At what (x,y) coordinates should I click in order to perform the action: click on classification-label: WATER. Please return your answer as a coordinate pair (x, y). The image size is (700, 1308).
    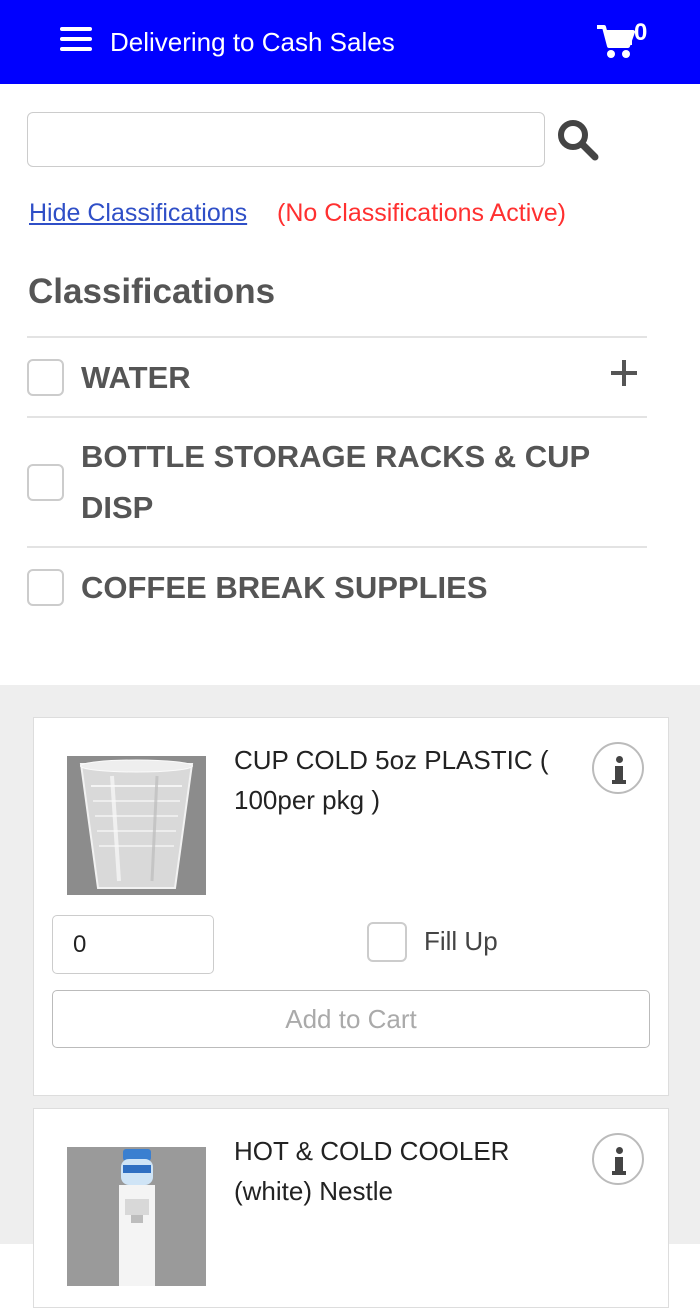
    Looking at the image, I should click on (136, 377).